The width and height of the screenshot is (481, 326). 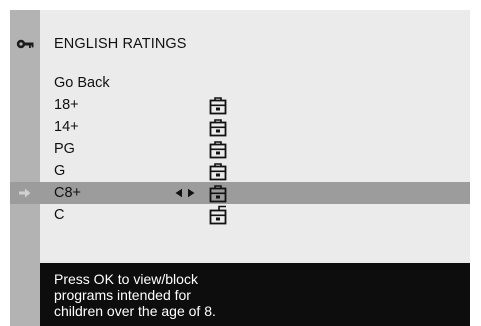 I want to click on selection-arrow-icon, so click(x=25, y=193).